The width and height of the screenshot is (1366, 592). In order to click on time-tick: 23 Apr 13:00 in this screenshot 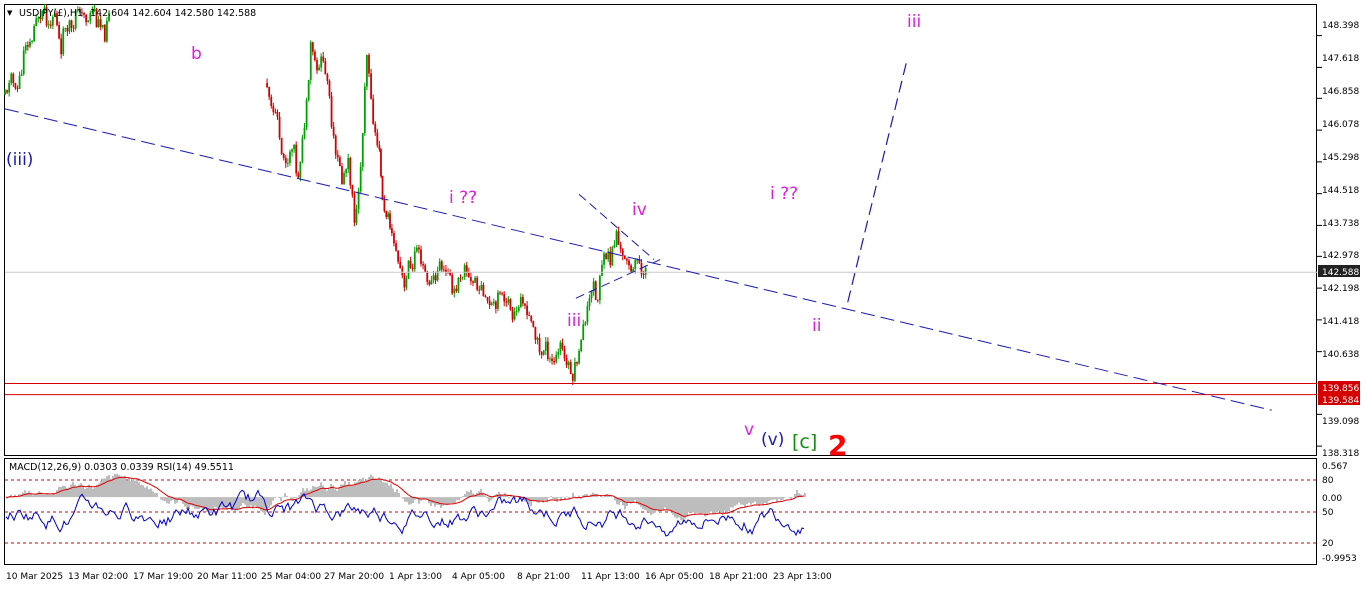, I will do `click(802, 577)`.